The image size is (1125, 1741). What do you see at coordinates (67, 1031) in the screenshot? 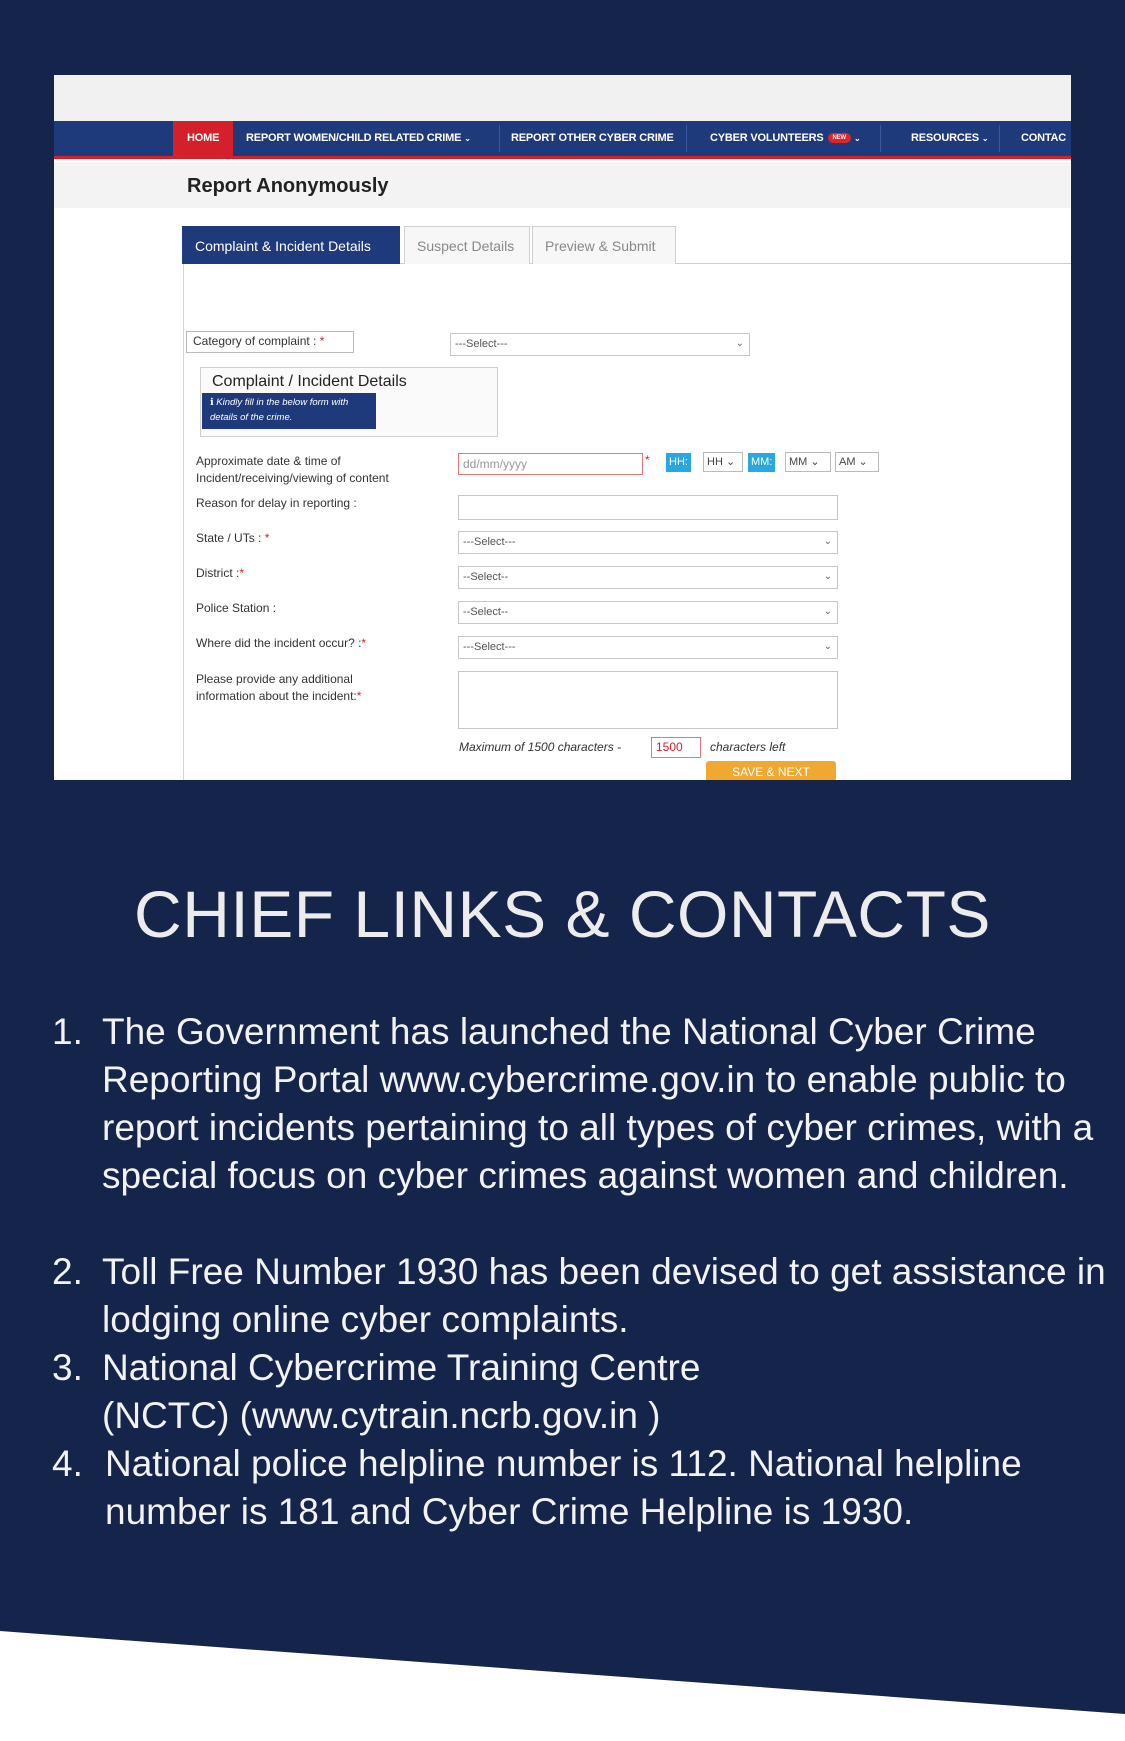
I see `list-number: 1.` at bounding box center [67, 1031].